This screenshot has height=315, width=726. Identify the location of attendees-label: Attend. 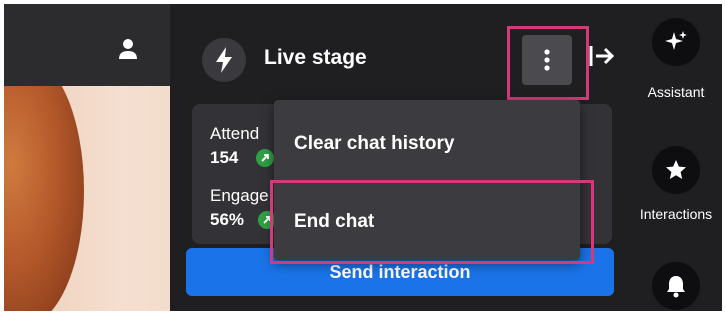
(235, 133).